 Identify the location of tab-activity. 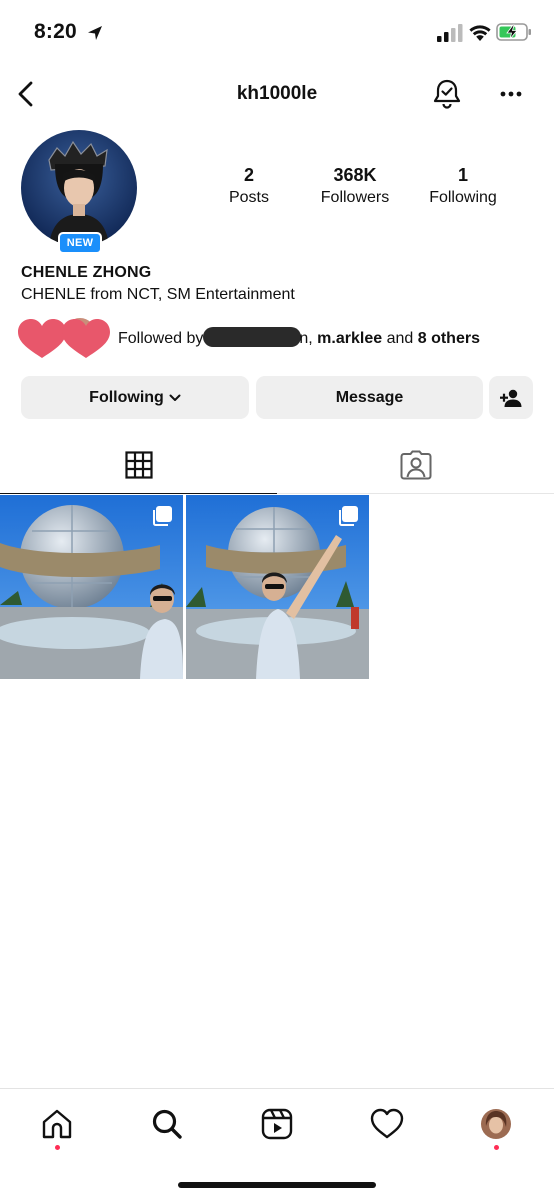
(387, 1124).